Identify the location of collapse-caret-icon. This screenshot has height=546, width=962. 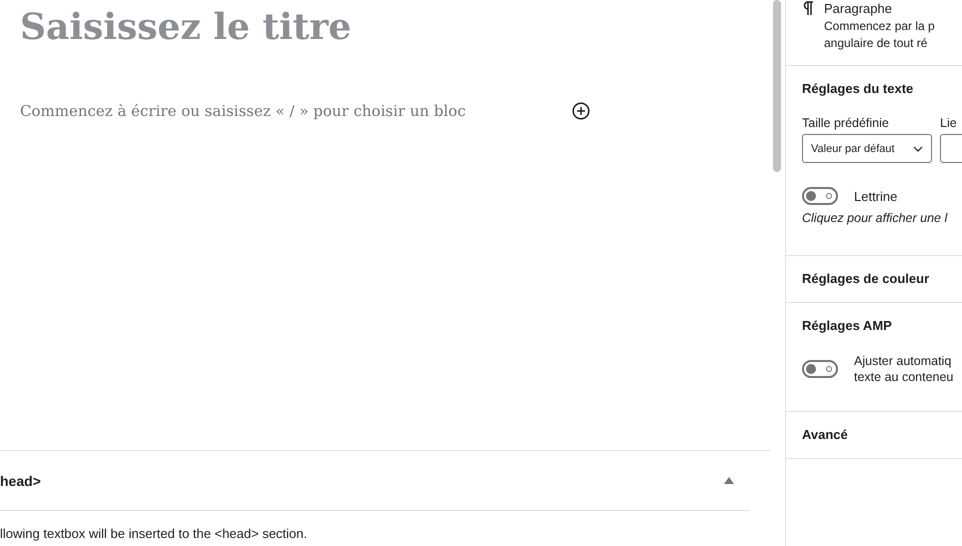
(729, 480).